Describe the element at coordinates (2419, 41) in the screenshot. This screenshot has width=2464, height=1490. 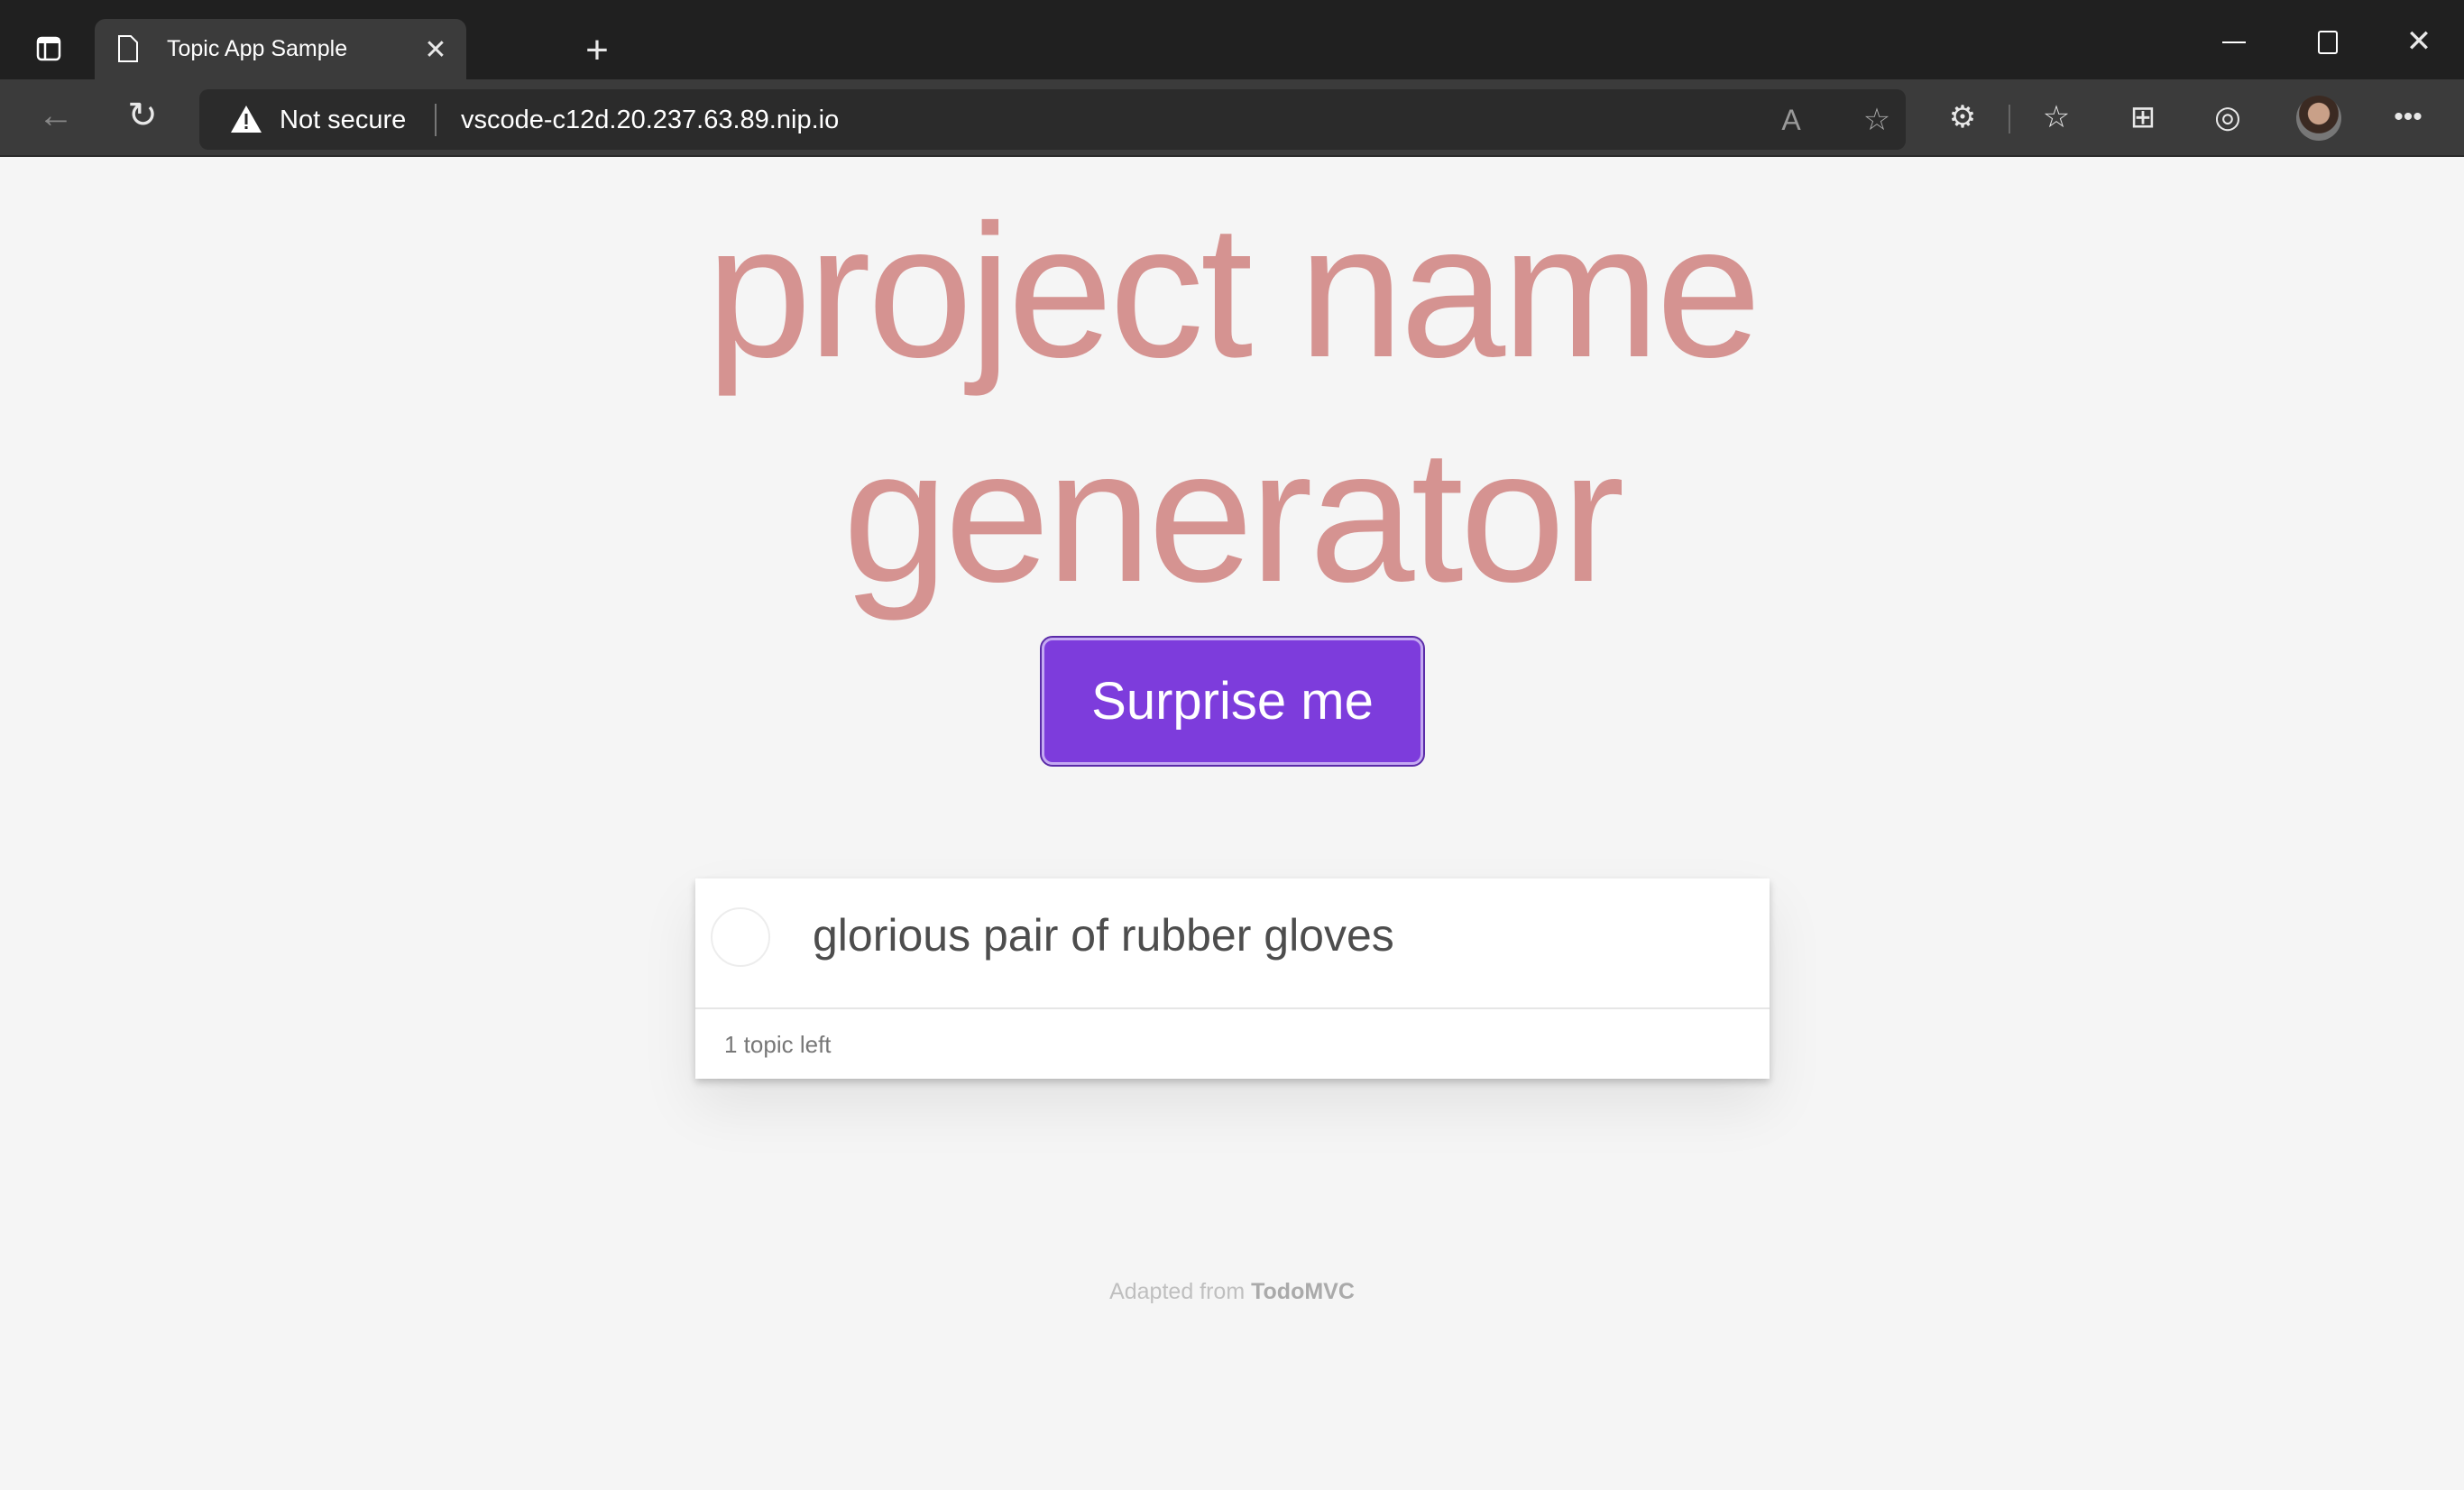
I see `close-window-icon: ✕` at that location.